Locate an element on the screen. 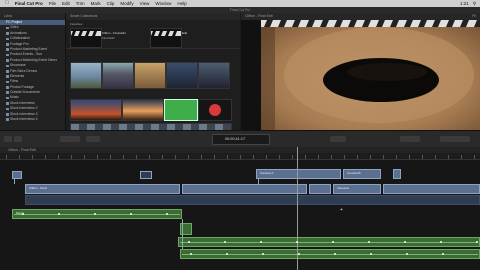 Image resolution: width=480 pixels, height=270 pixels. primary-video-clip: Interview is located at coordinates (357, 189).